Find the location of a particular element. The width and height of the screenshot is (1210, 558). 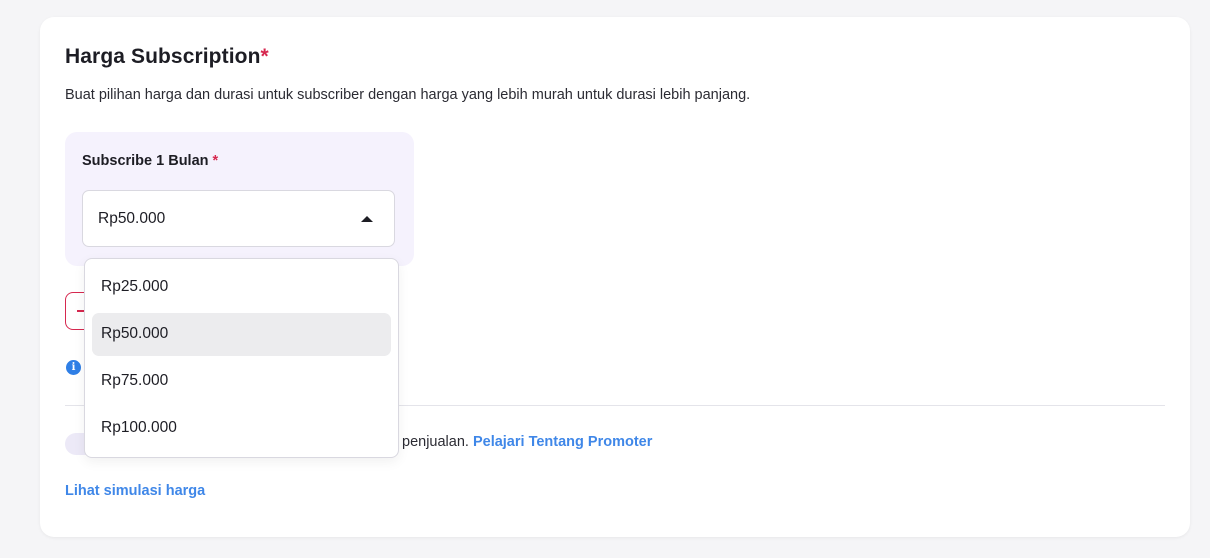

dropdown-option-label: Rp25.000 is located at coordinates (135, 286).